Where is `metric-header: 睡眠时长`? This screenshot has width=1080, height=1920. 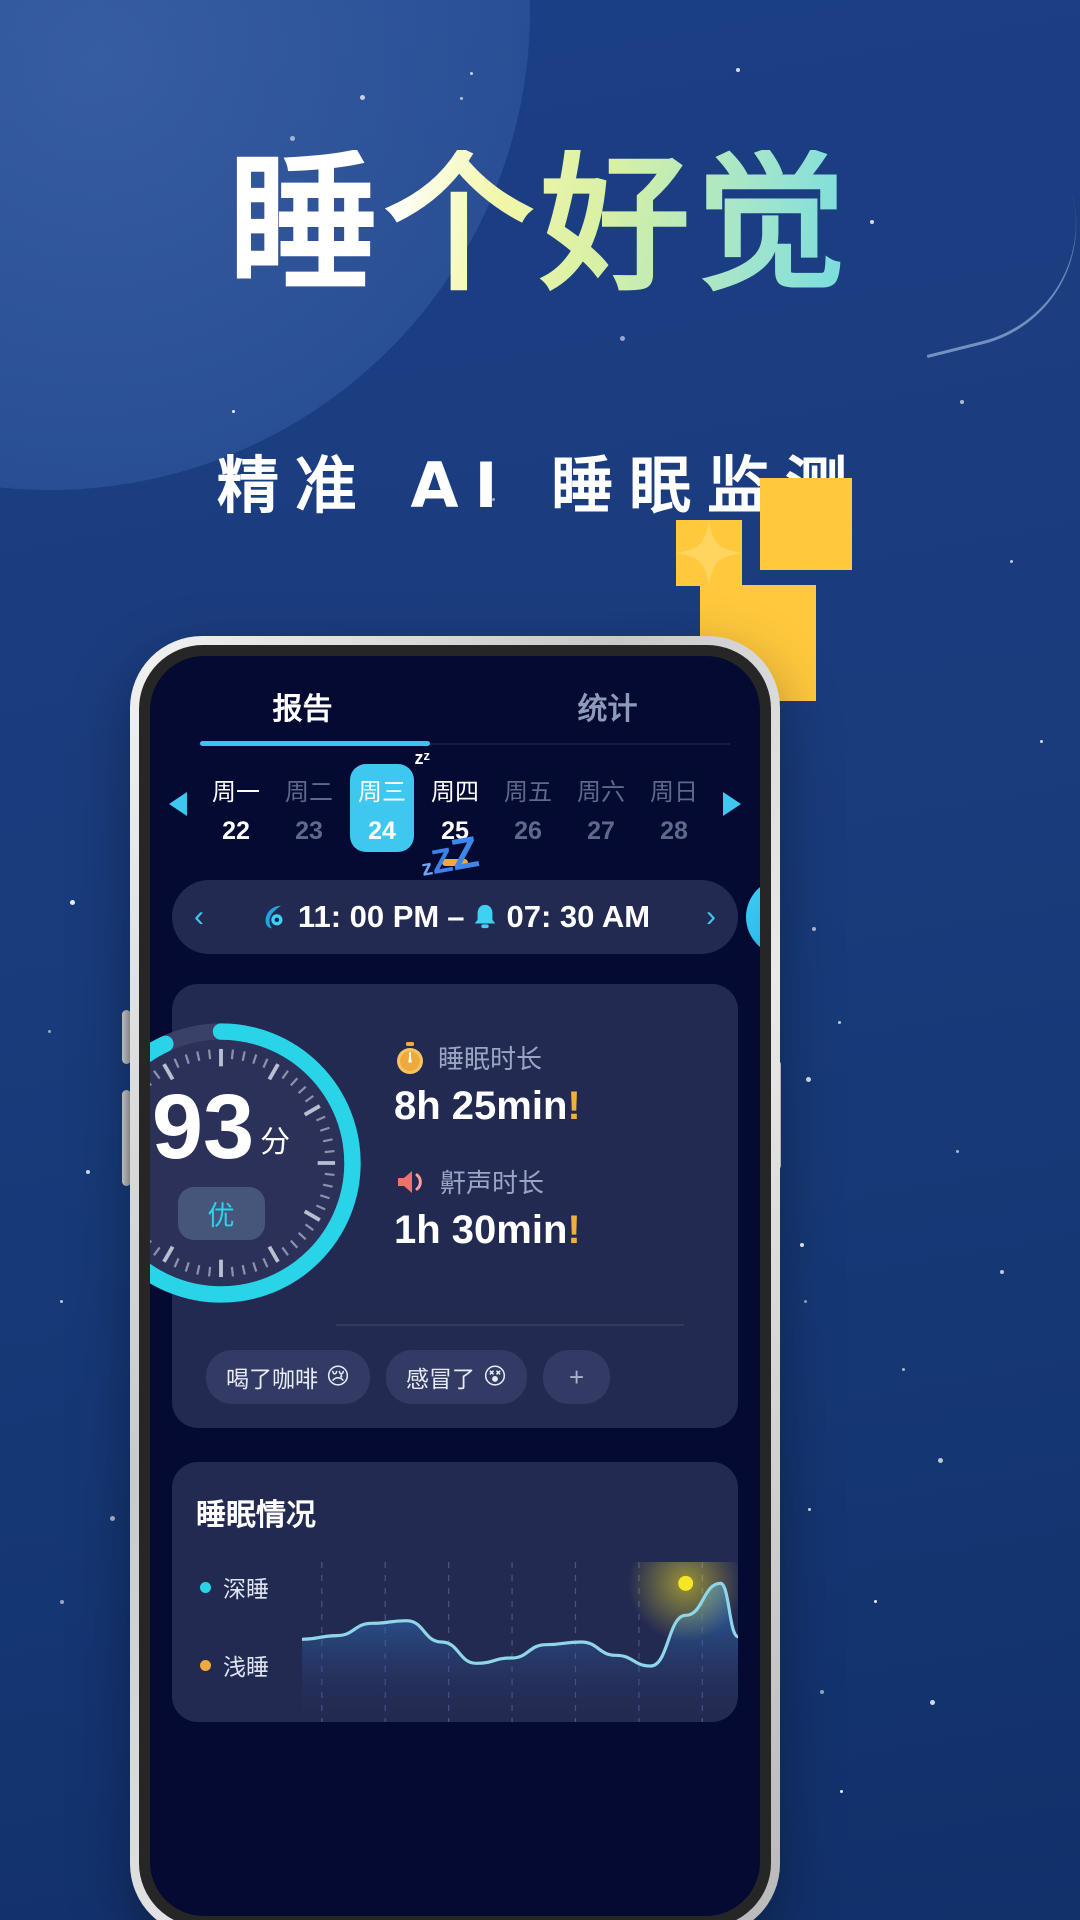
metric-header: 睡眠时长 is located at coordinates (554, 1057).